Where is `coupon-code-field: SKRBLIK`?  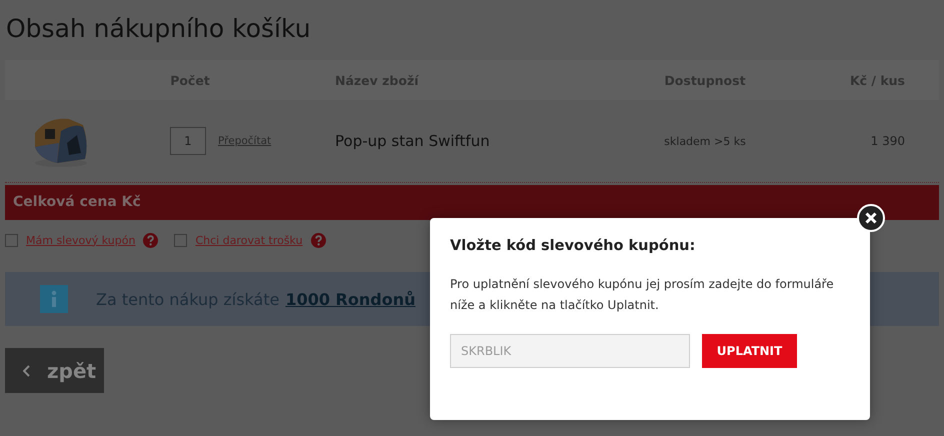
coupon-code-field: SKRBLIK is located at coordinates (570, 351).